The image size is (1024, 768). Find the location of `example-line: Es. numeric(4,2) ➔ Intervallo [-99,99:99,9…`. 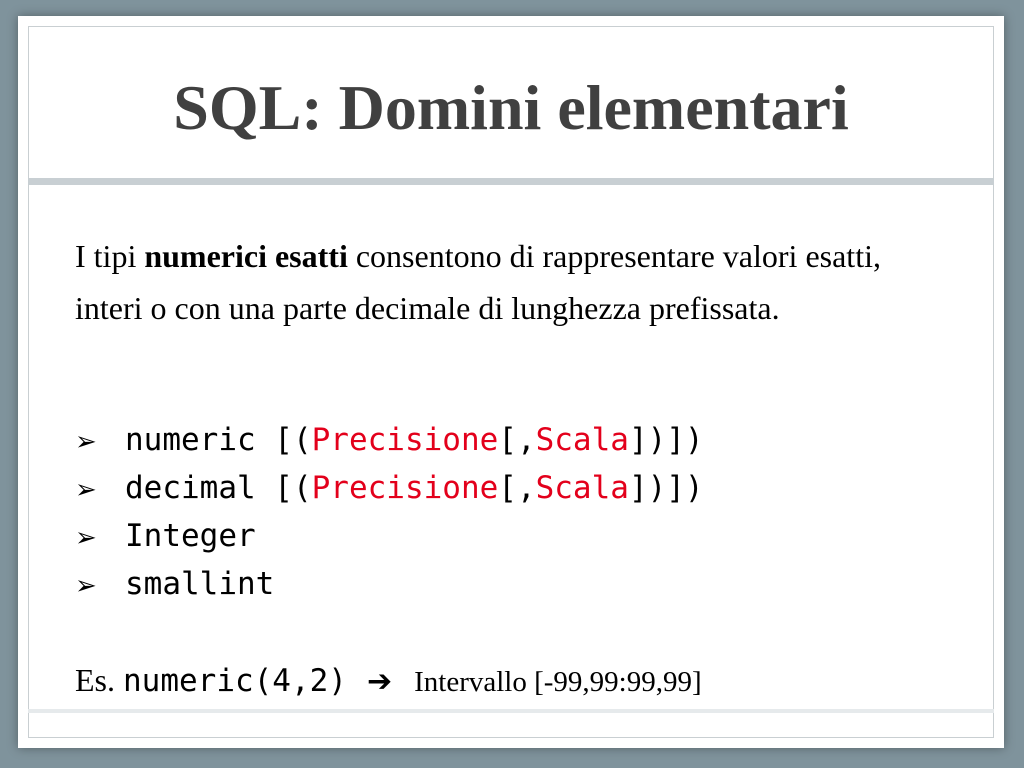

example-line: Es. numeric(4,2) ➔ Intervallo [-99,99:99,9… is located at coordinates (388, 680).